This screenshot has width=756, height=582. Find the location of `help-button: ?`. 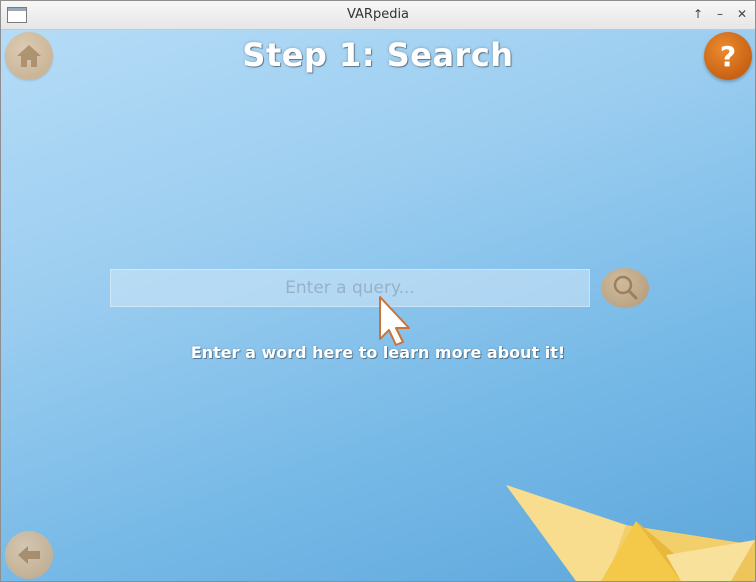

help-button: ? is located at coordinates (728, 56).